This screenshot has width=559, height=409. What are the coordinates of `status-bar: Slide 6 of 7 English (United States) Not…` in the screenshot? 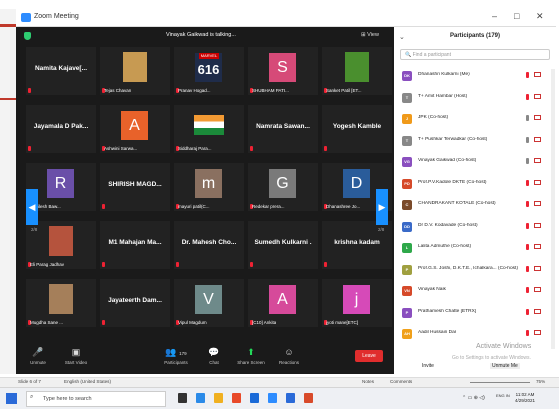 It's located at (279, 382).